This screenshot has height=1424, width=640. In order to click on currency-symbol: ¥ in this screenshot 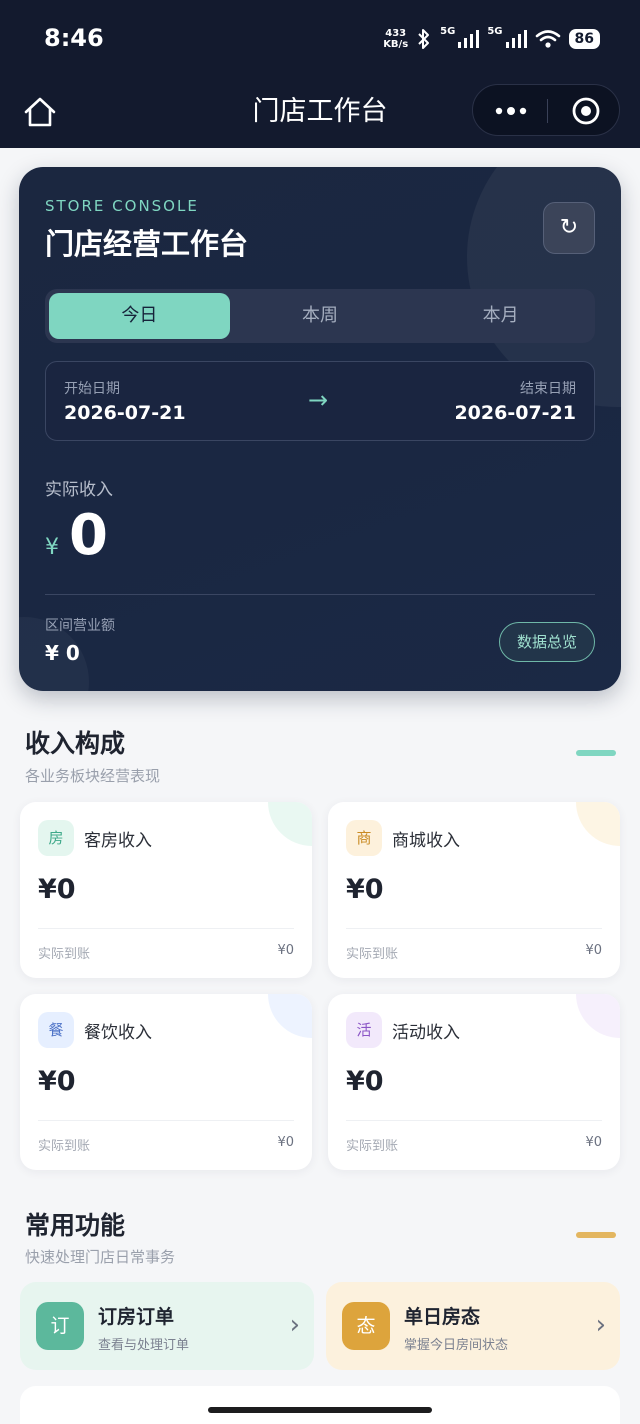, I will do `click(52, 547)`.